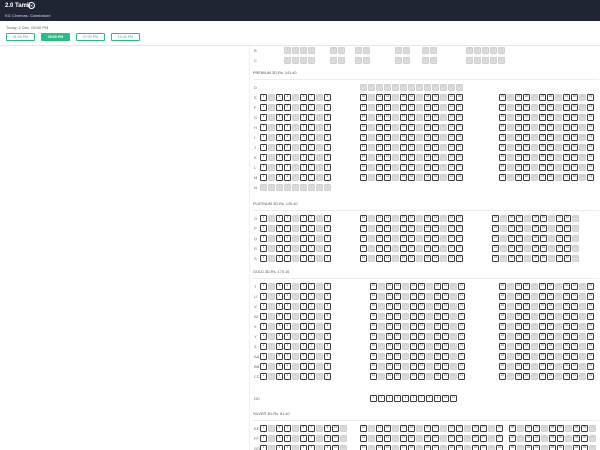 This screenshot has width=600, height=450. What do you see at coordinates (125, 37) in the screenshot?
I see `showtime-button: 10:00 PM` at bounding box center [125, 37].